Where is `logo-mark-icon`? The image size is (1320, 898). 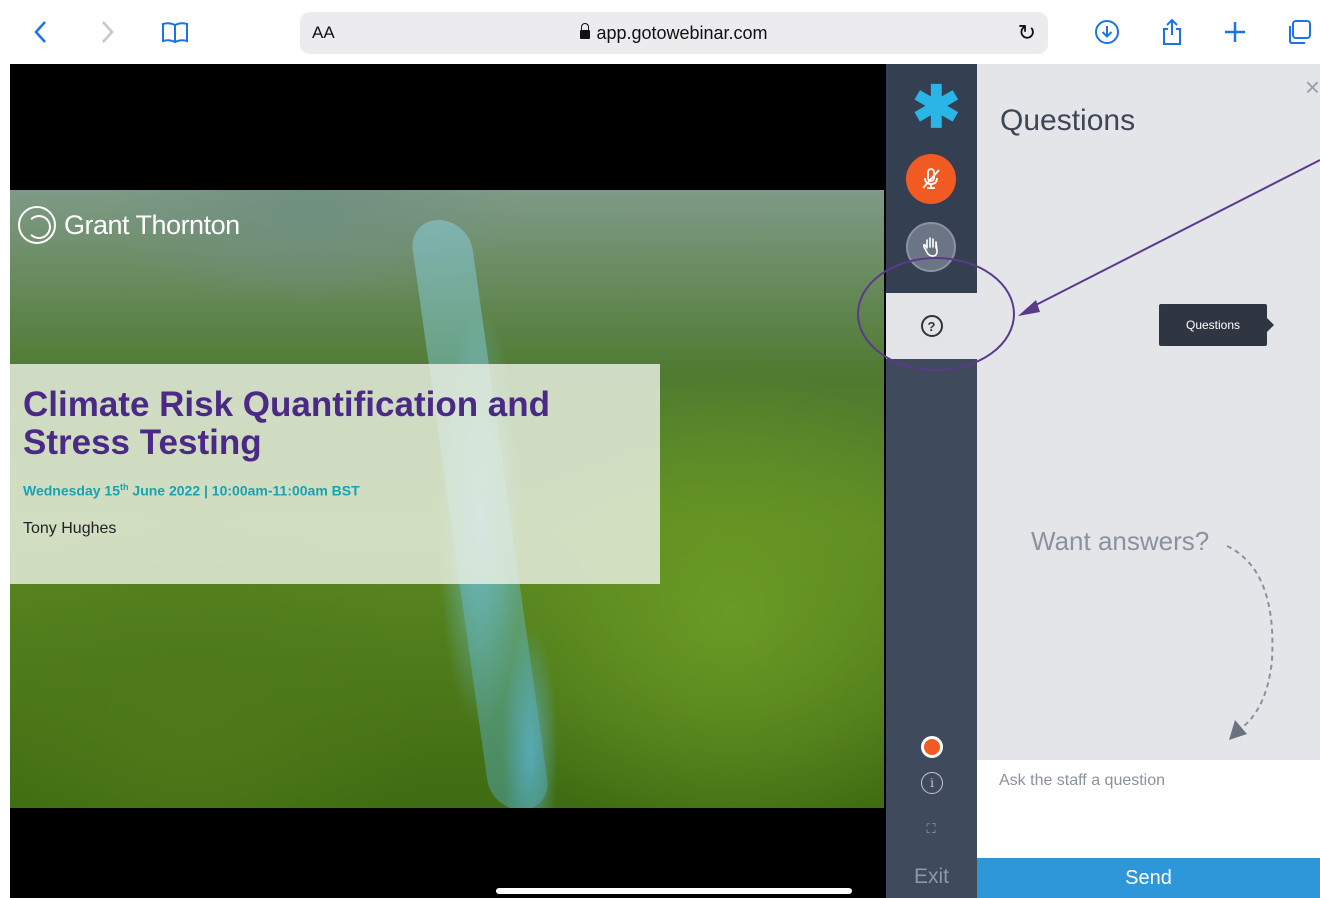
logo-mark-icon is located at coordinates (37, 225).